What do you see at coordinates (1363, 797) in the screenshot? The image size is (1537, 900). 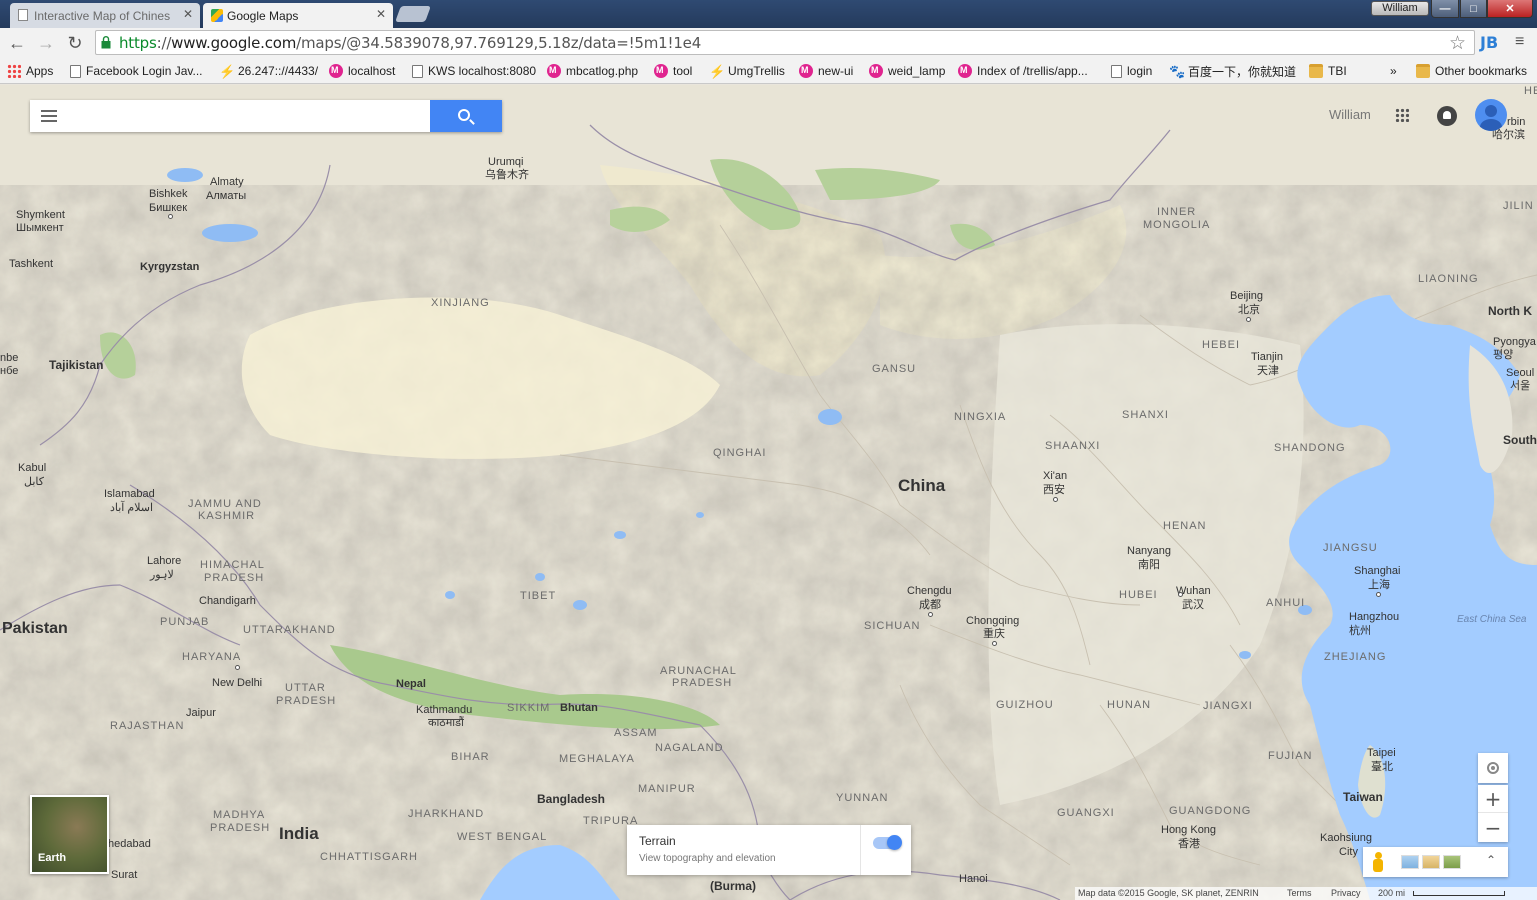 I see `label-taiwan: Taiwan` at bounding box center [1363, 797].